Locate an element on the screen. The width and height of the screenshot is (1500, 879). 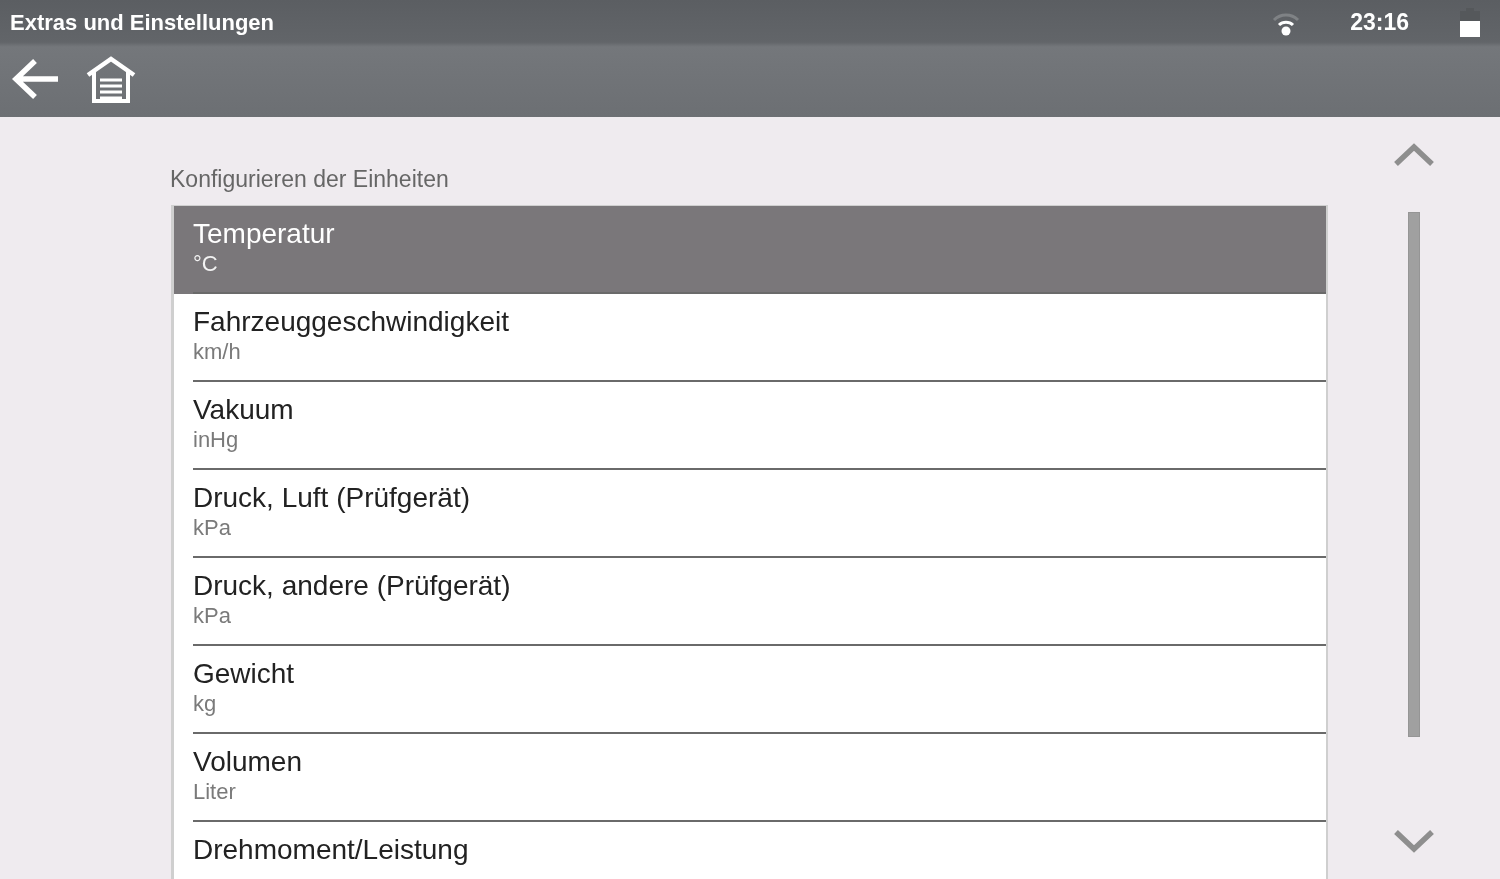
unit-name: Temperatur is located at coordinates (264, 233).